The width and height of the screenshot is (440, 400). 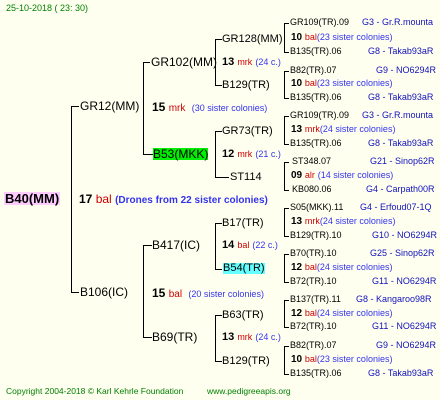 What do you see at coordinates (317, 207) in the screenshot?
I see `gen4-name: S05(MKK).11` at bounding box center [317, 207].